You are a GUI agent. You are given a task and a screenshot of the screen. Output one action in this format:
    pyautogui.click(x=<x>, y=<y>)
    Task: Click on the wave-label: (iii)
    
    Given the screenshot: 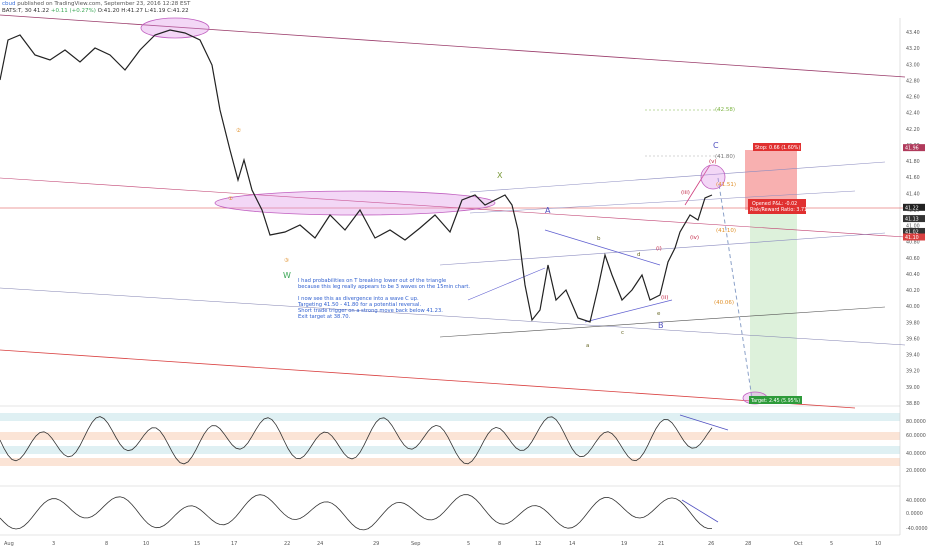 What is the action you would take?
    pyautogui.click(x=685, y=193)
    